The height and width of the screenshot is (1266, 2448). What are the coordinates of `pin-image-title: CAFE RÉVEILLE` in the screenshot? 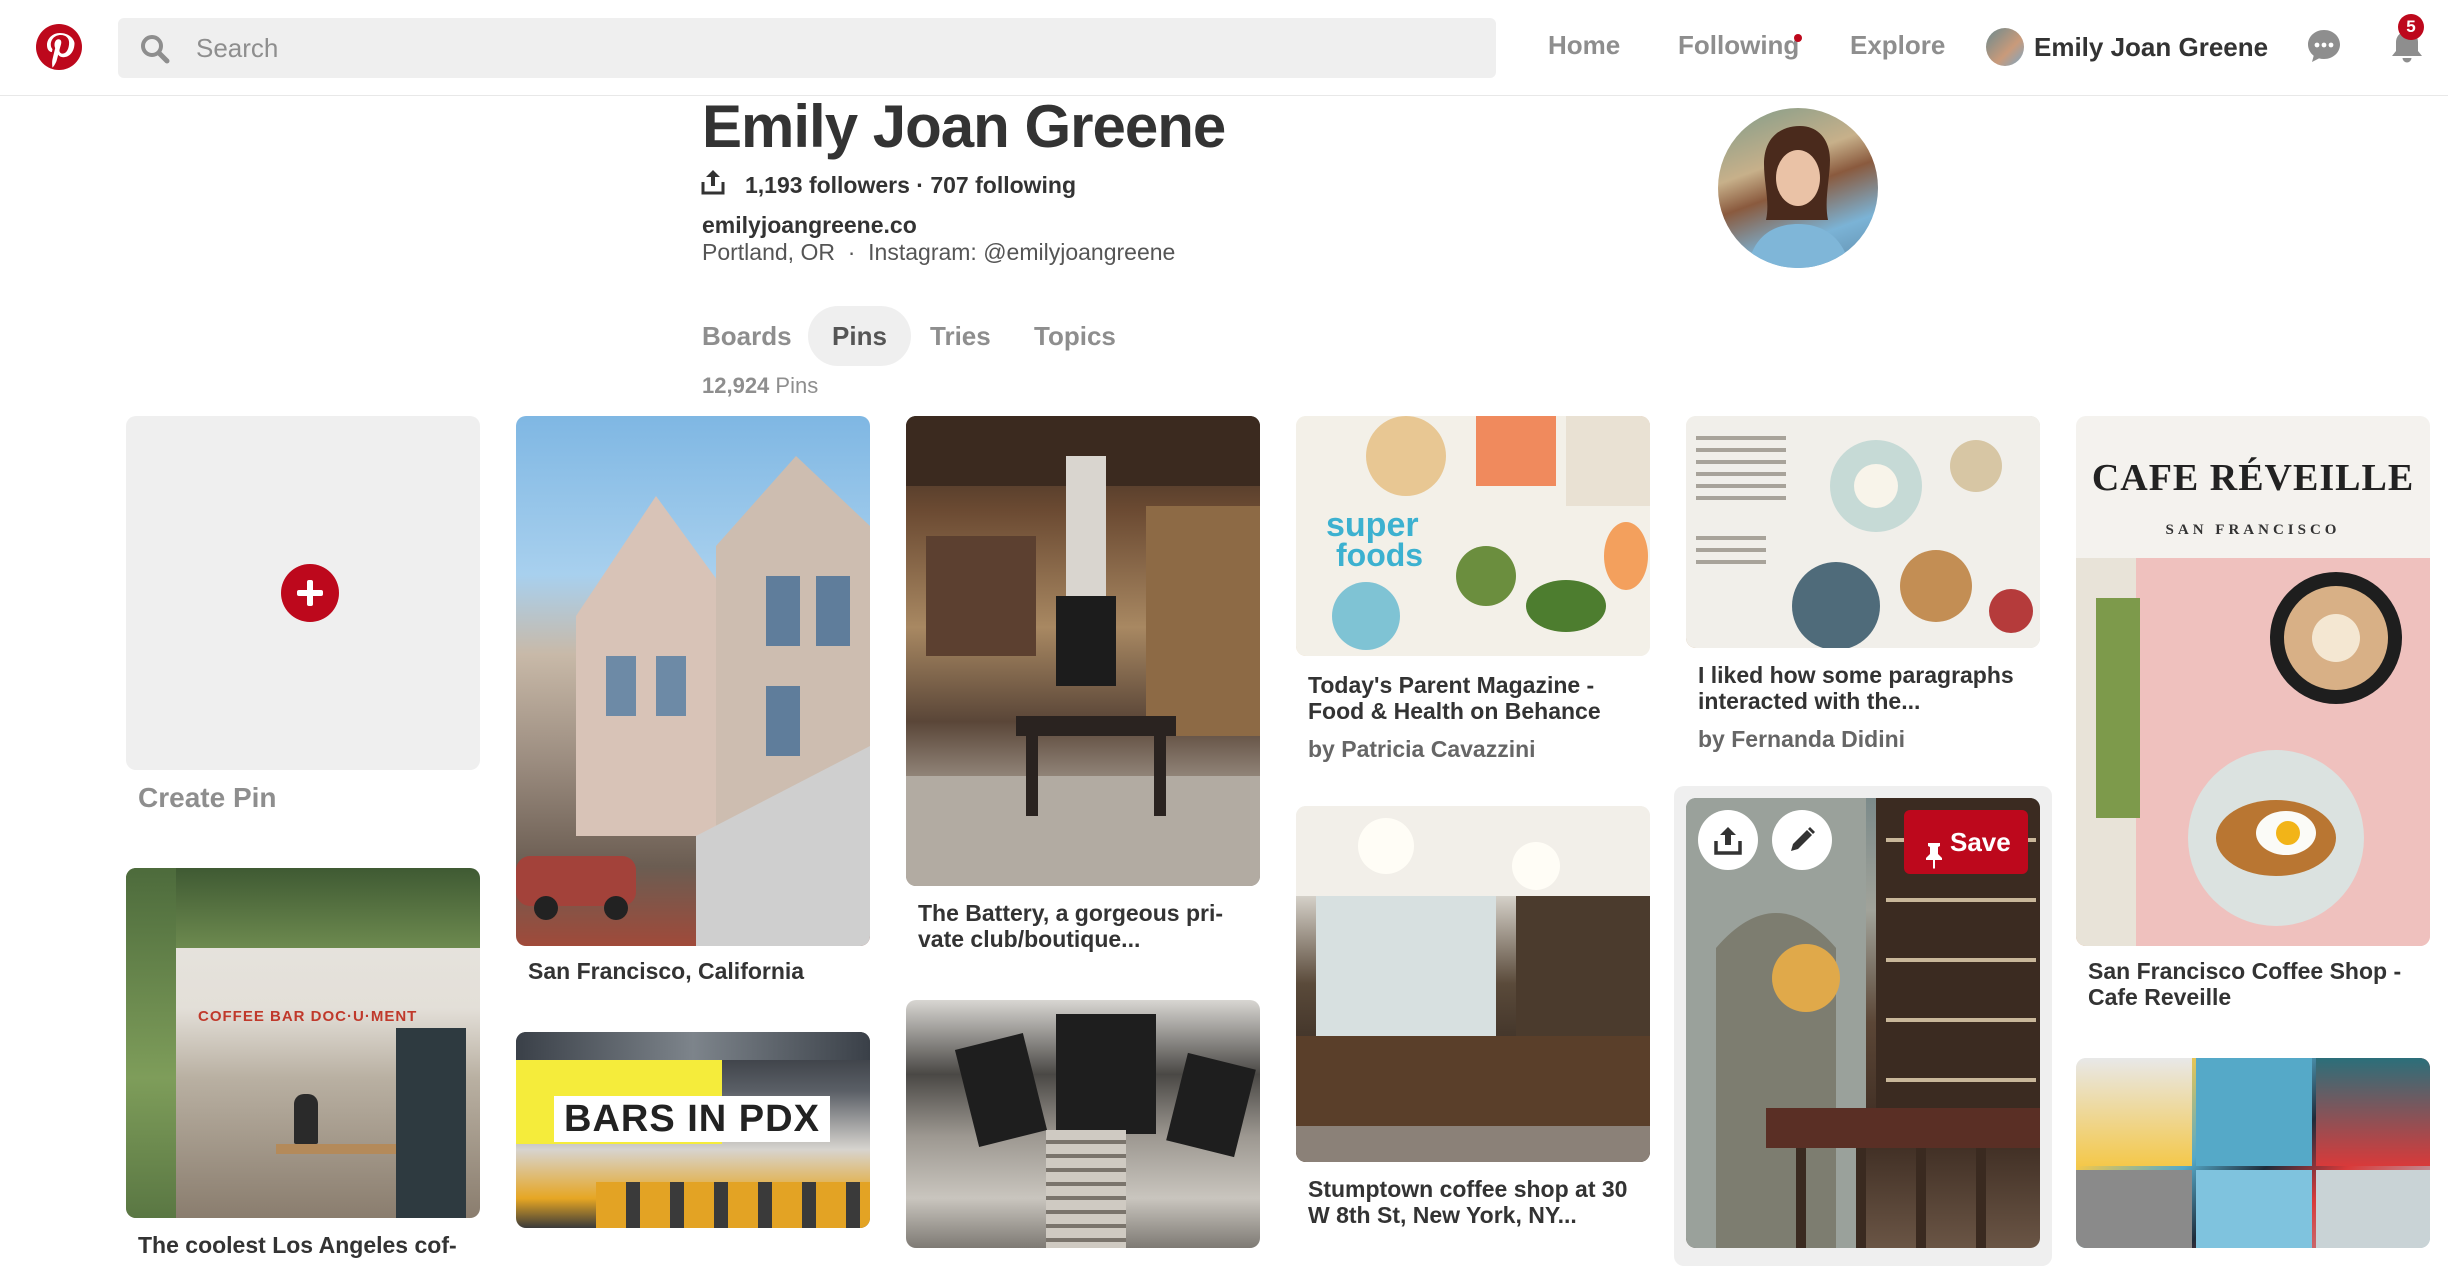 It's located at (2253, 478).